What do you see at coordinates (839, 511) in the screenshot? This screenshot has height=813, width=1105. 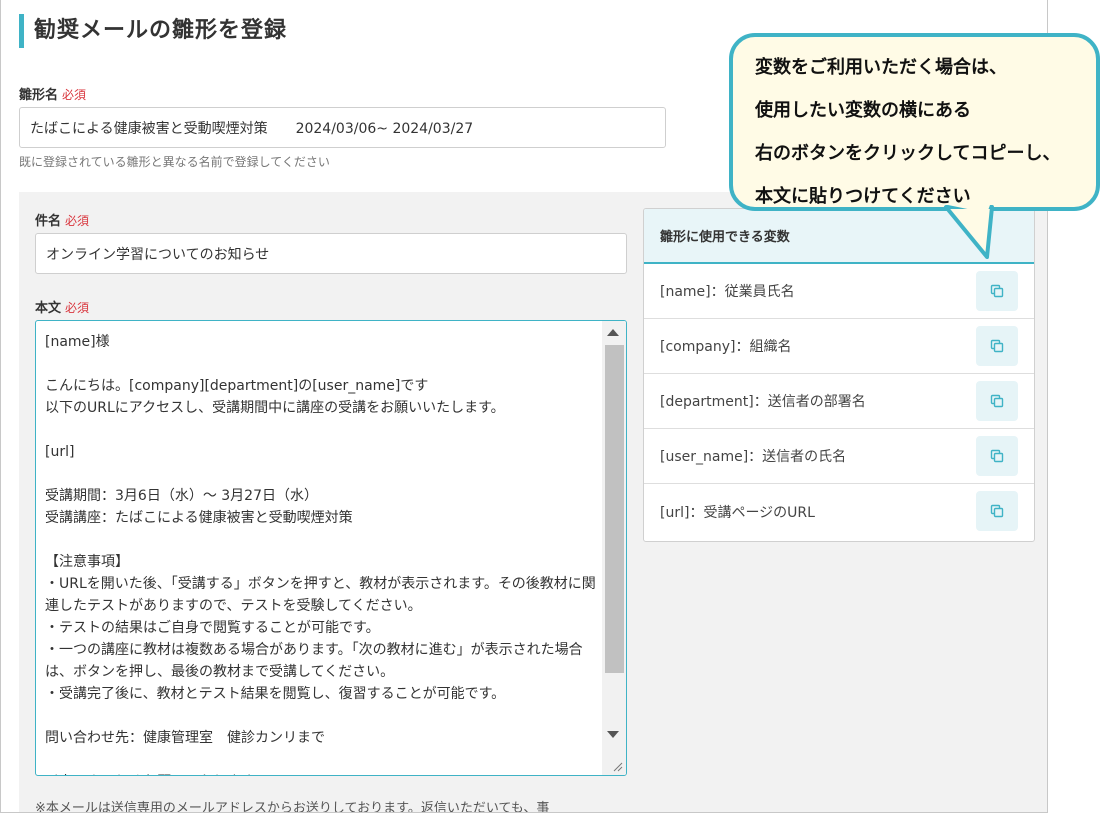 I see `variable-row-url: [url]：受講ページのURL` at bounding box center [839, 511].